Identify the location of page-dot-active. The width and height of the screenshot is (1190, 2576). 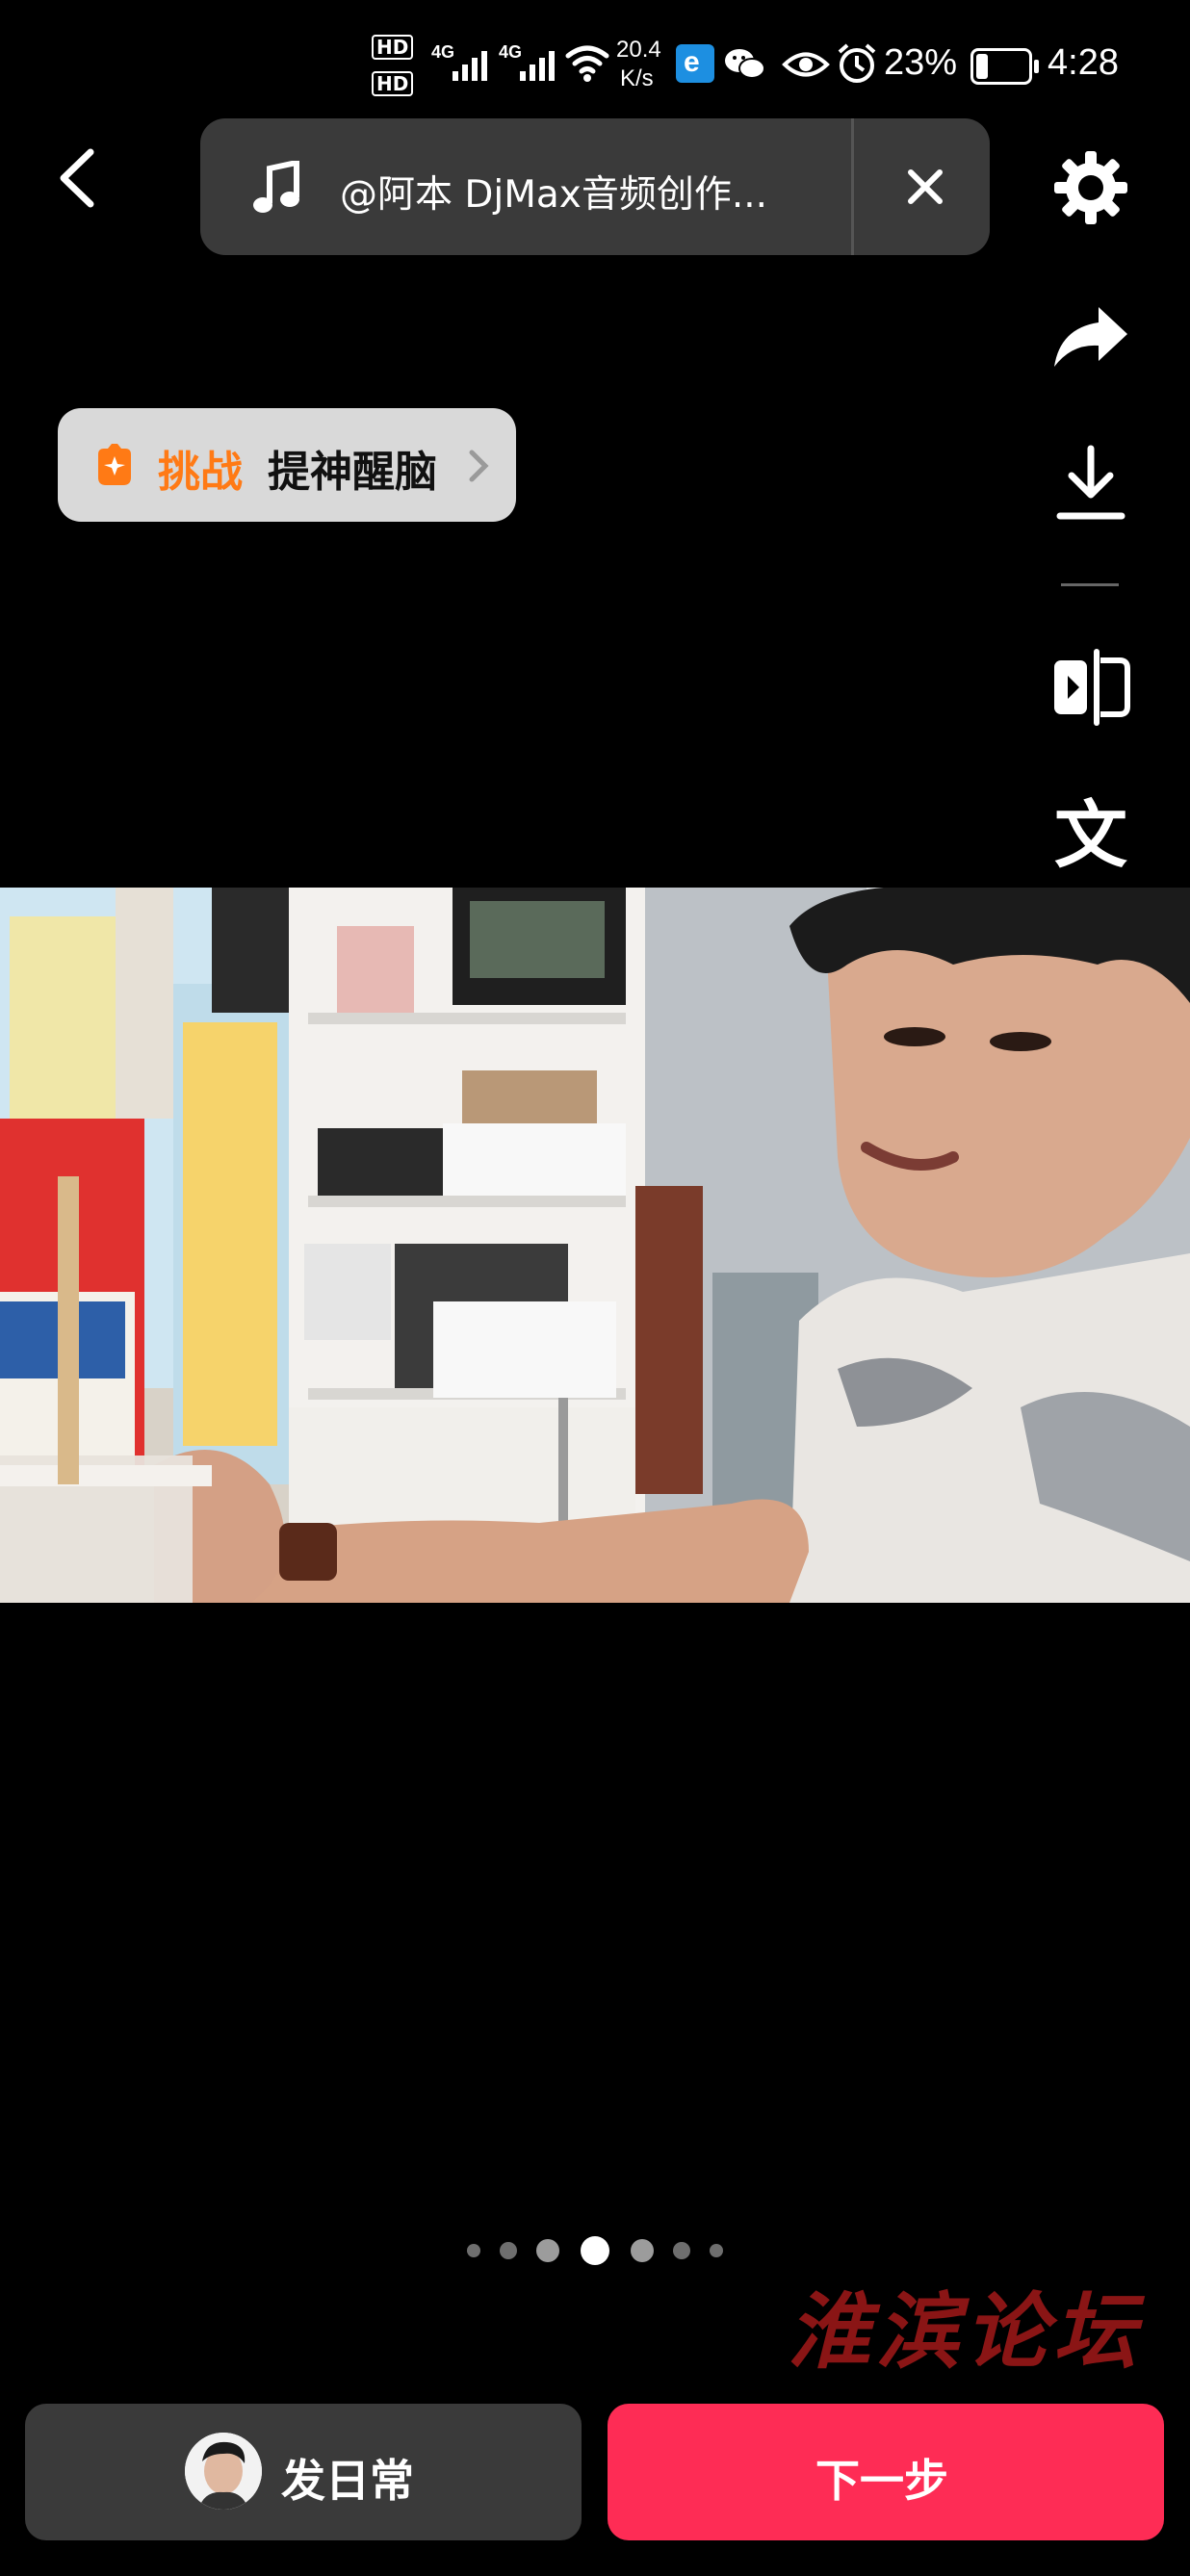
(595, 2250).